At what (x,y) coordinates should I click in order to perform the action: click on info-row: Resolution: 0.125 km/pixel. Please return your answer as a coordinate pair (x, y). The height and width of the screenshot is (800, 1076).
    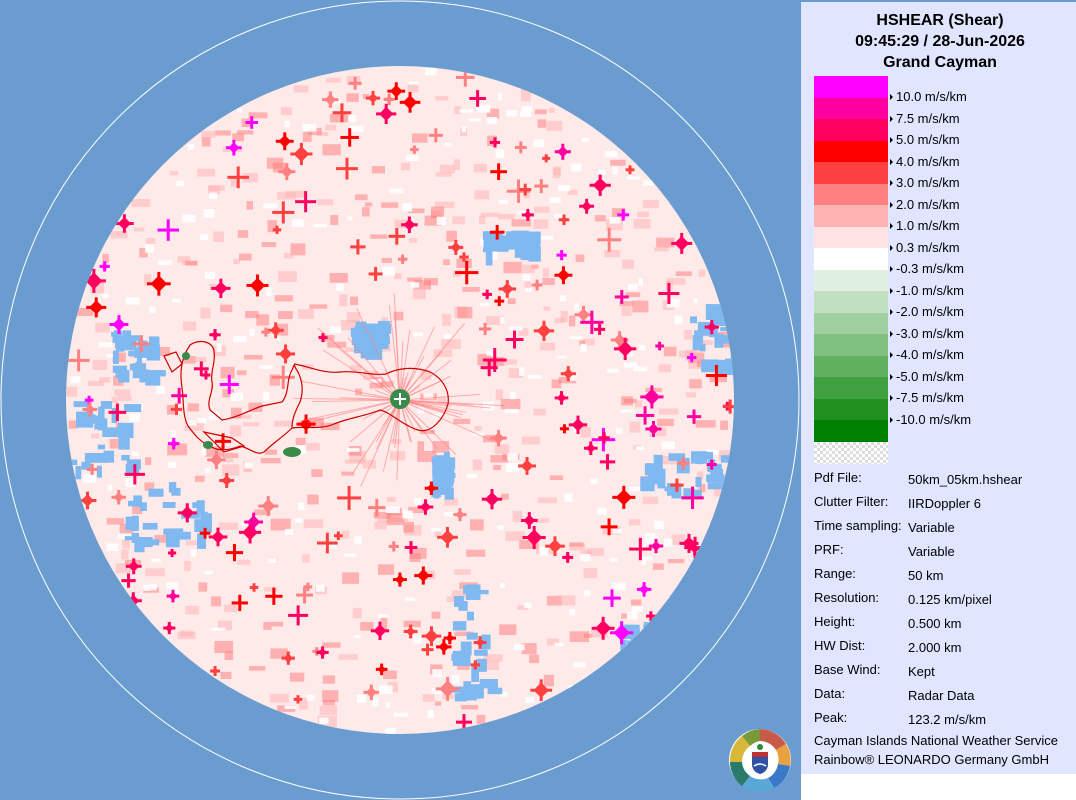
    Looking at the image, I should click on (944, 602).